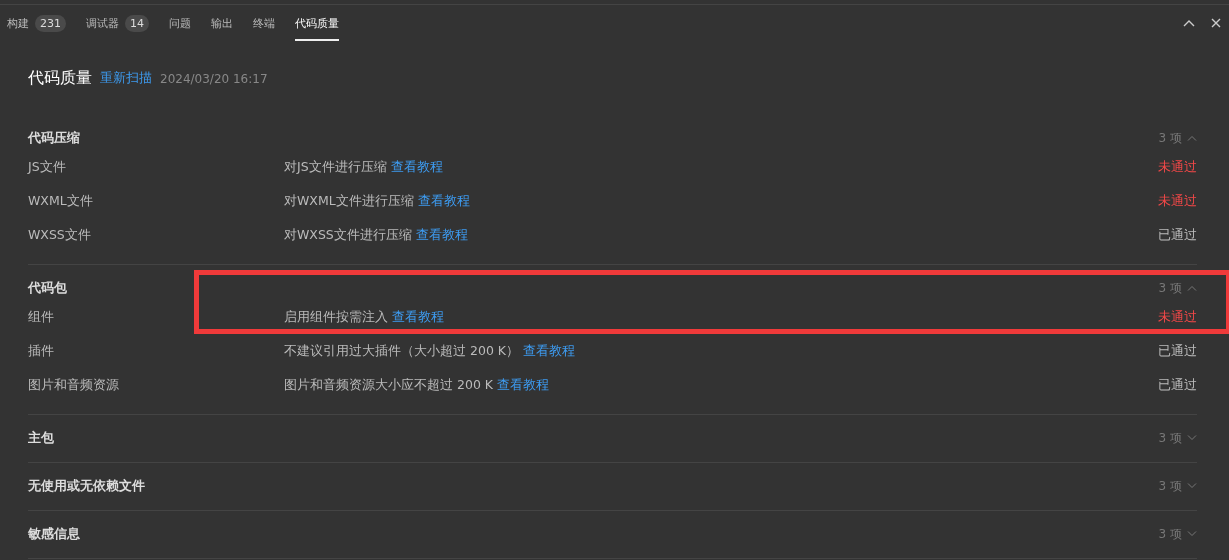 This screenshot has height=560, width=1229. I want to click on section-title: 代码包, so click(48, 288).